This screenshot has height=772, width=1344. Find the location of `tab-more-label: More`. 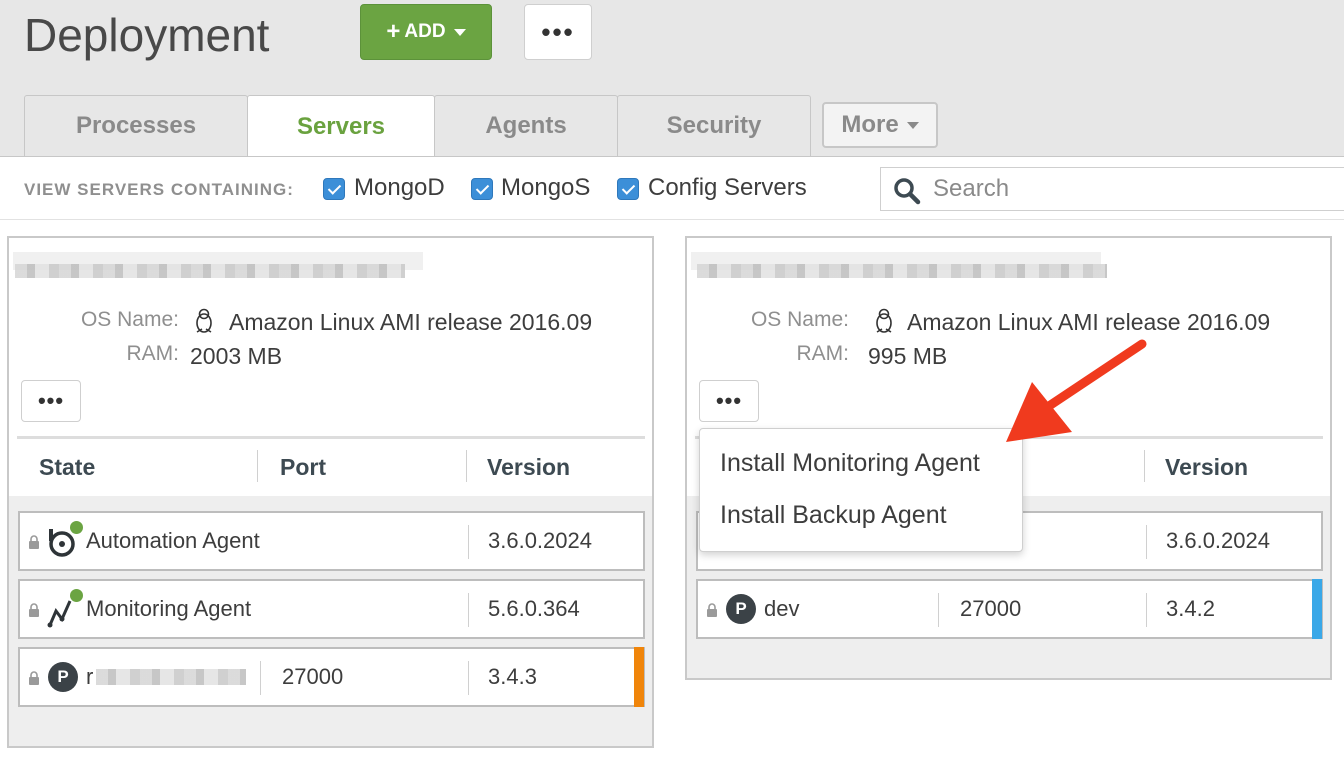

tab-more-label: More is located at coordinates (870, 124).